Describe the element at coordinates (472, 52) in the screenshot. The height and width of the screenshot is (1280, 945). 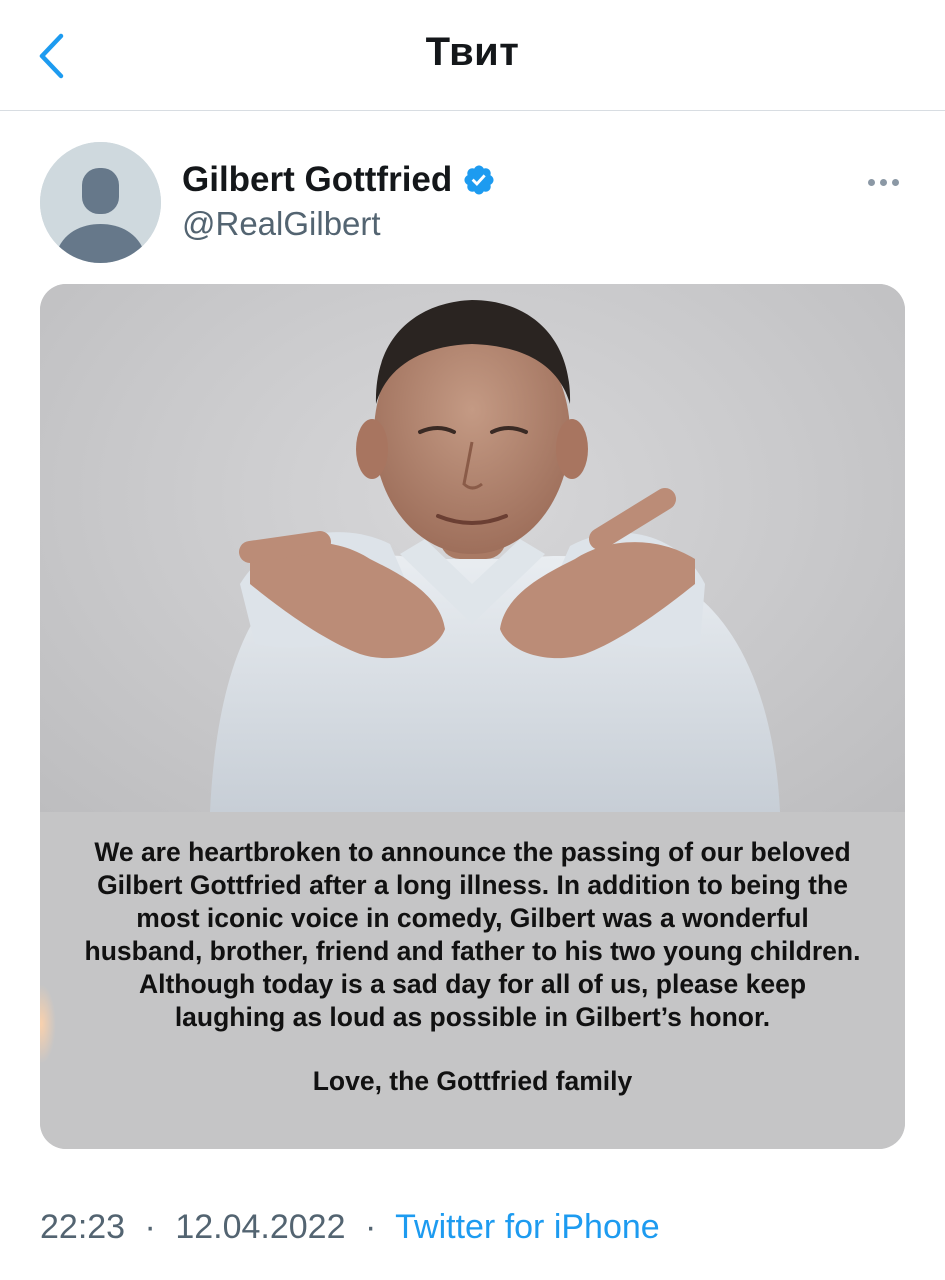
I see `page-title: Твит` at that location.